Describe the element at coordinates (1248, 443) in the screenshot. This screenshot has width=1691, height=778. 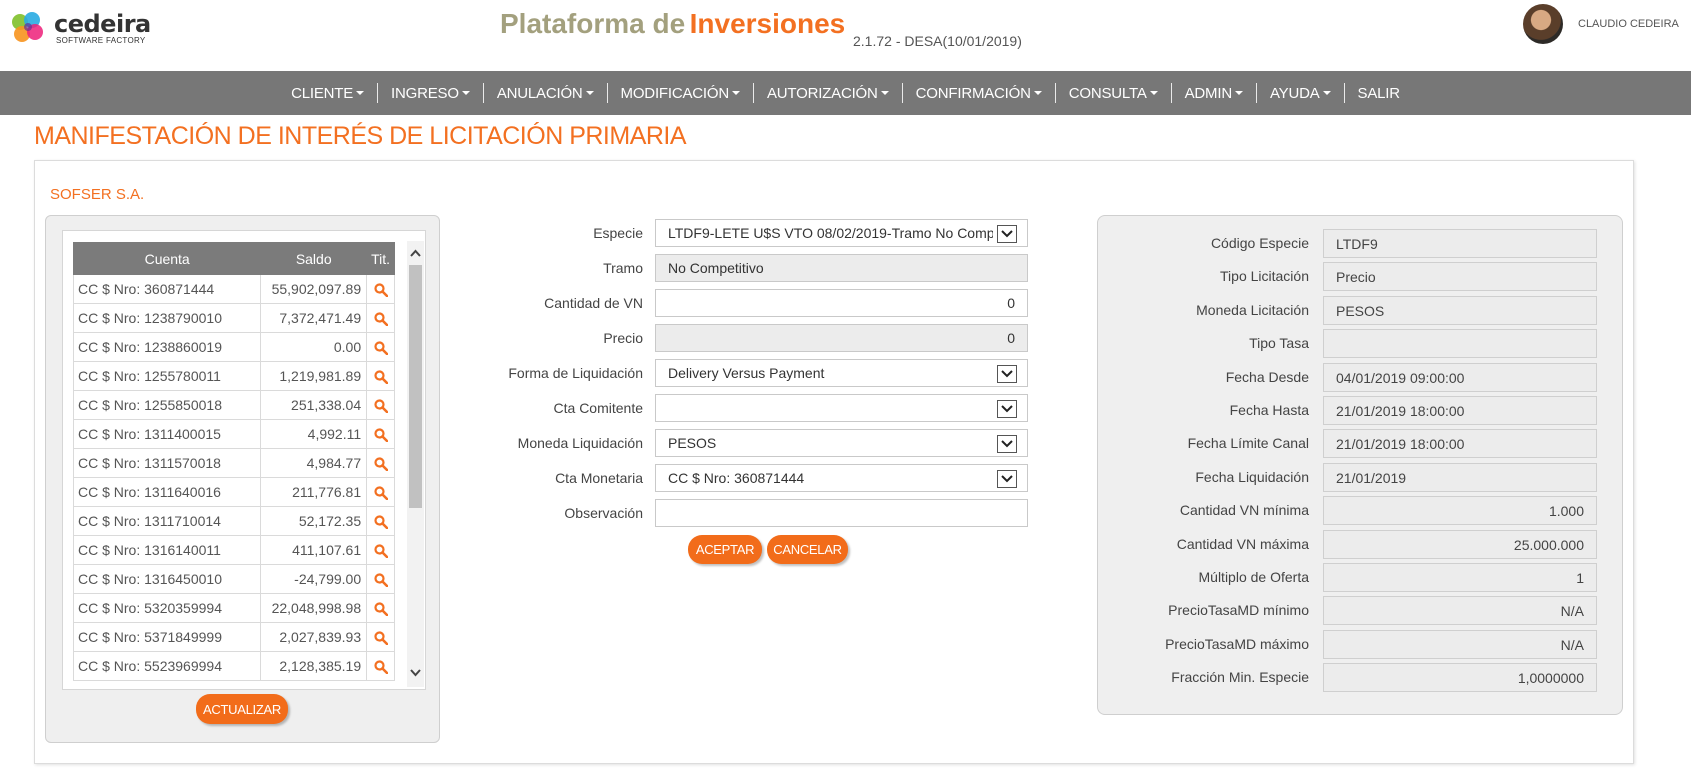
I see `info-label: Fecha Límite Canal` at that location.